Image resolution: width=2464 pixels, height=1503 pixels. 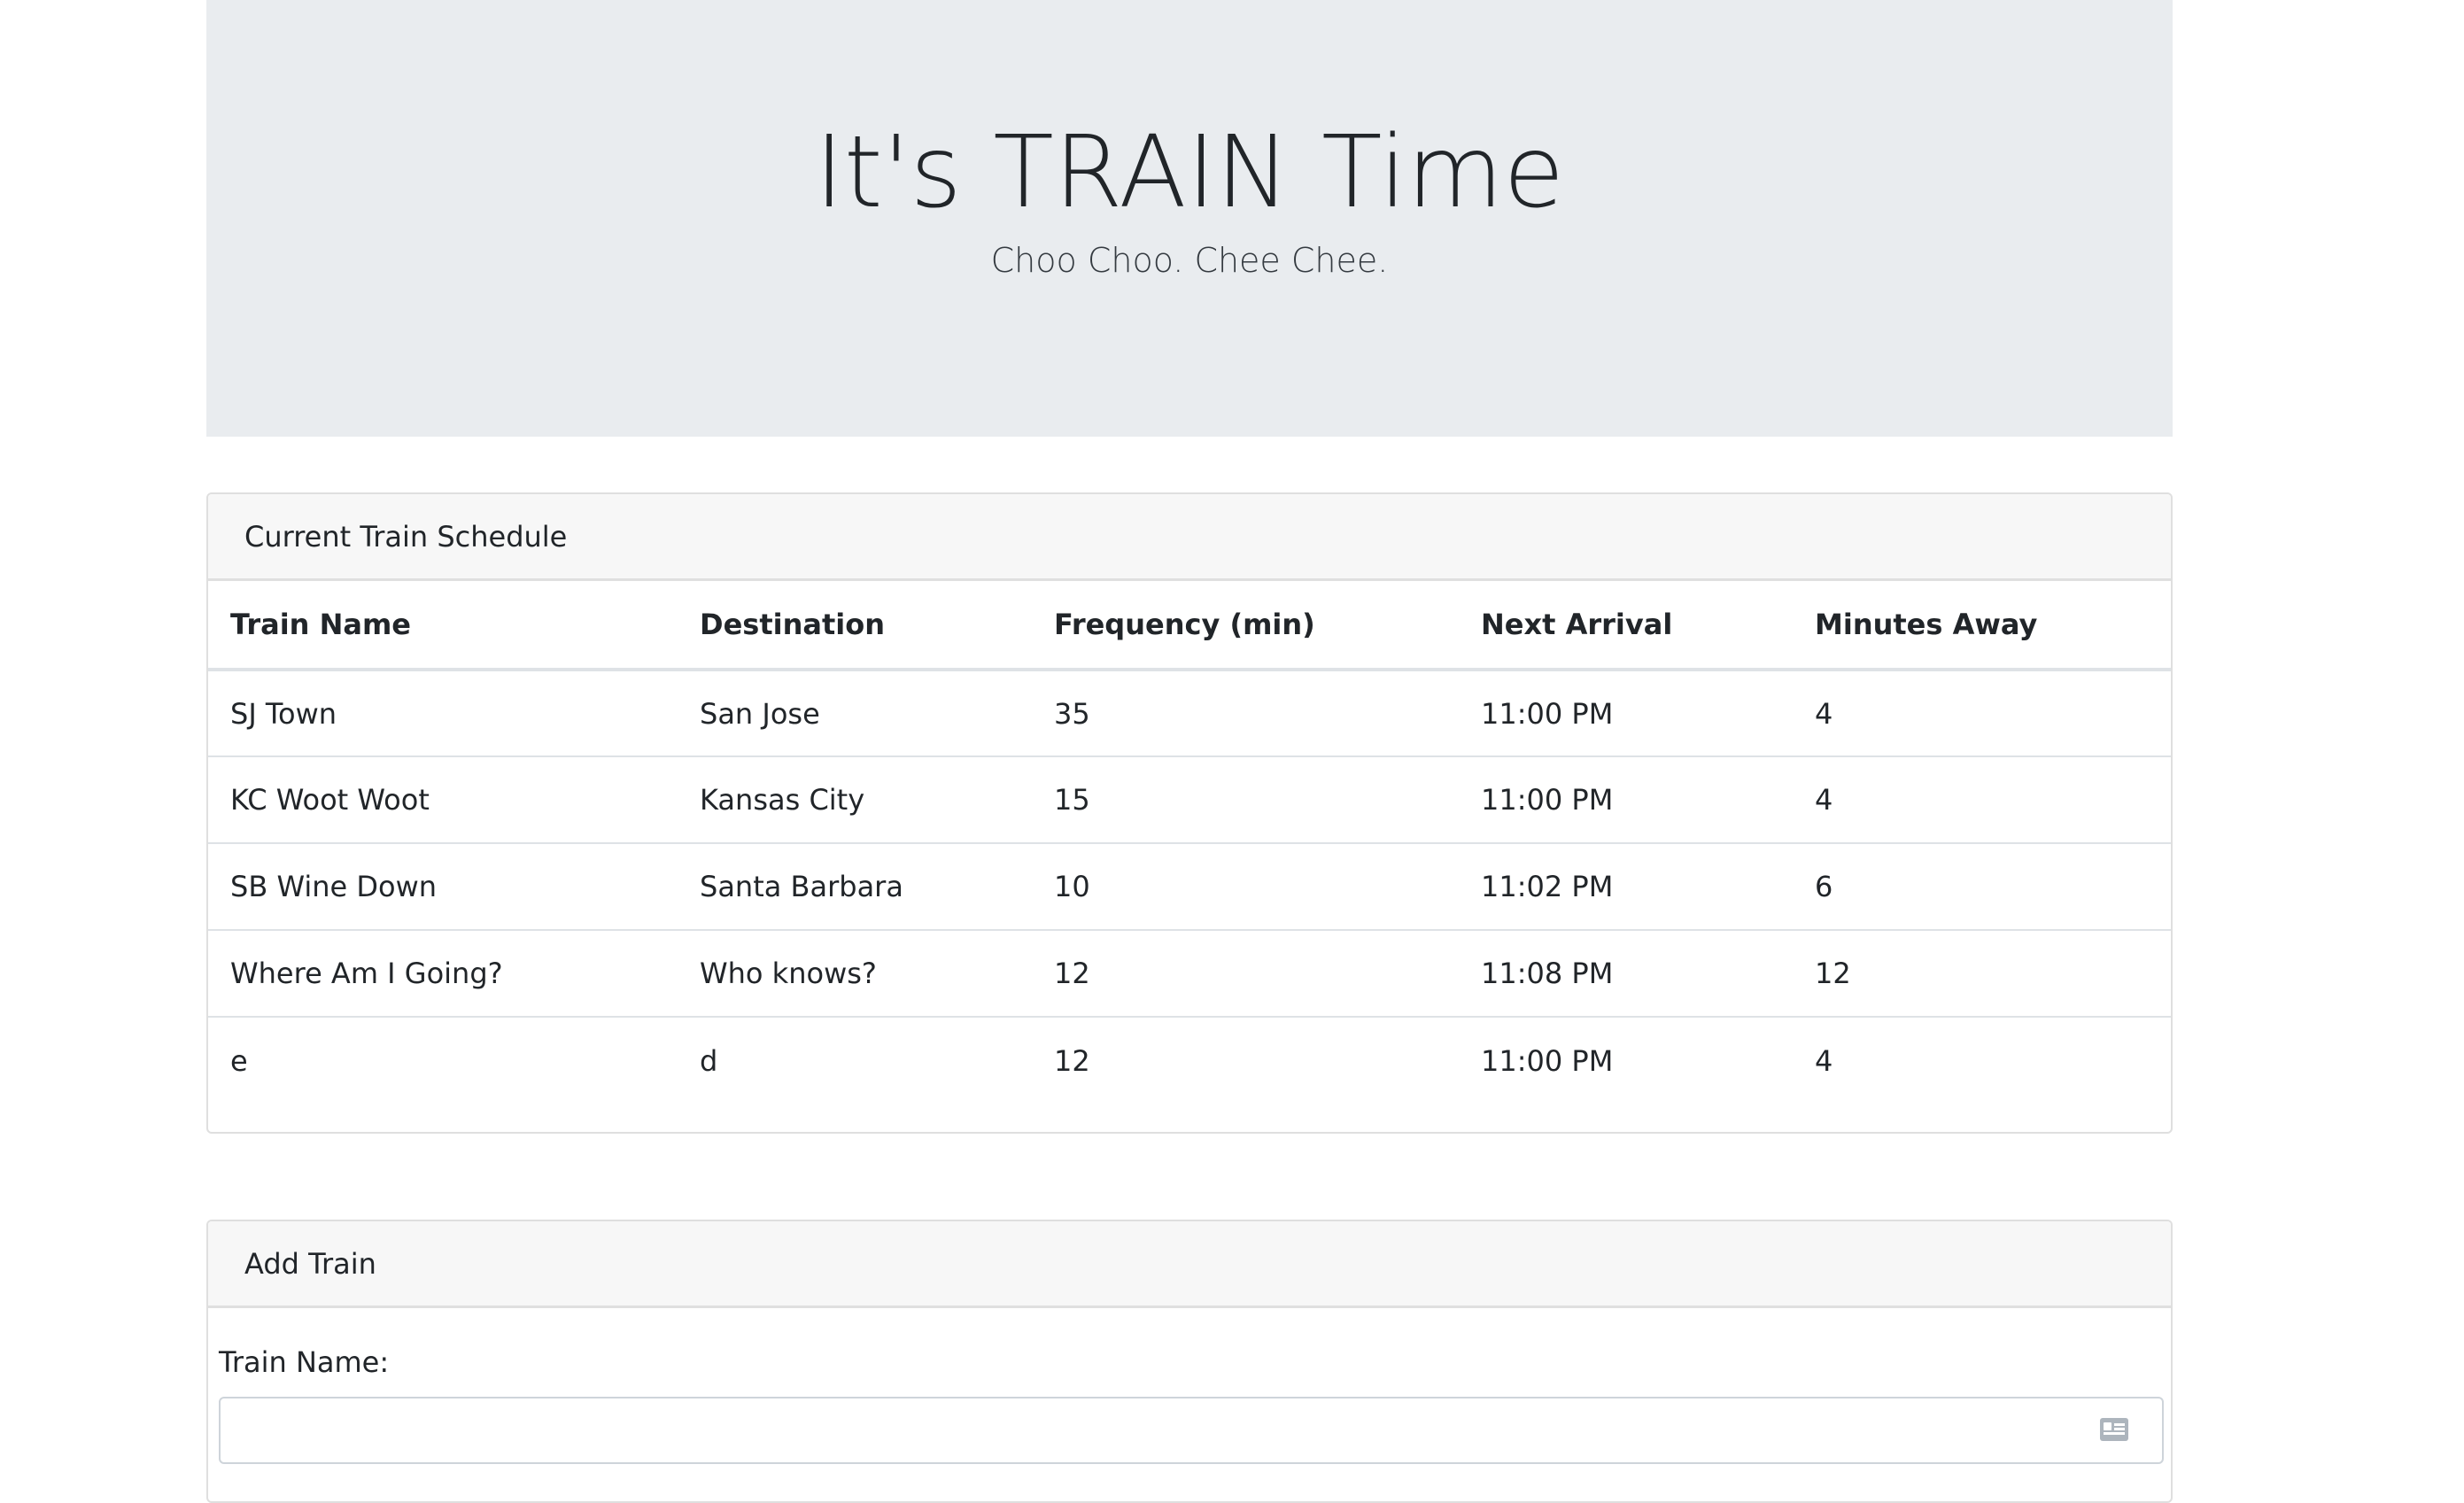 I want to click on cell-minutes-away: 12, so click(x=1982, y=974).